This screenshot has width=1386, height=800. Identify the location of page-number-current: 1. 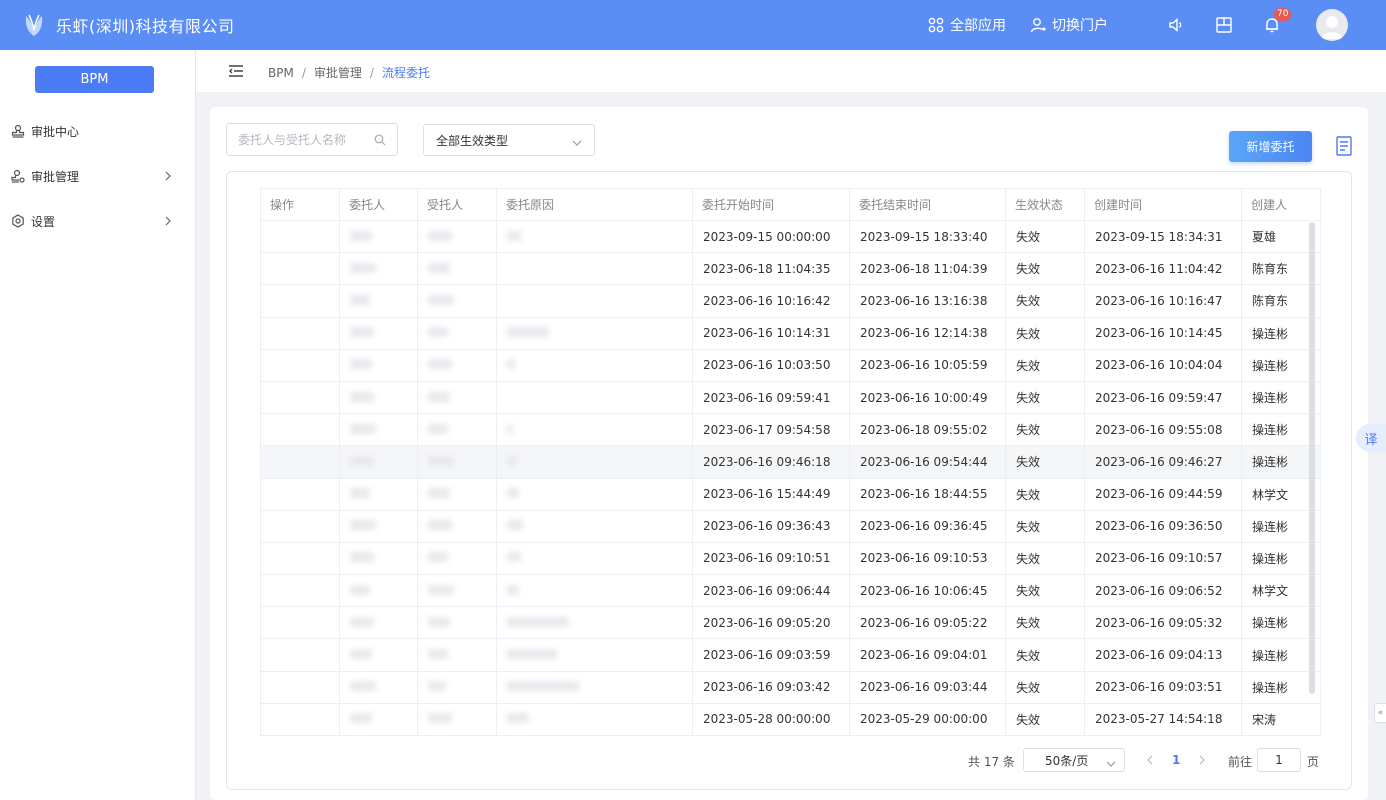
(1176, 760).